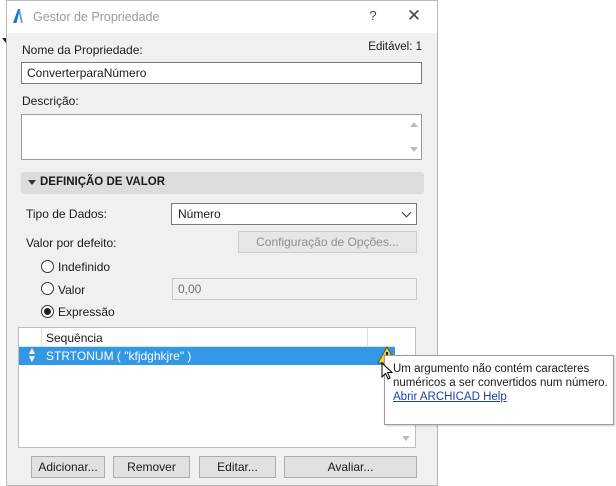  Describe the element at coordinates (222, 17) in the screenshot. I see `title-bar: Gestor de Propriedade ? ✕` at that location.